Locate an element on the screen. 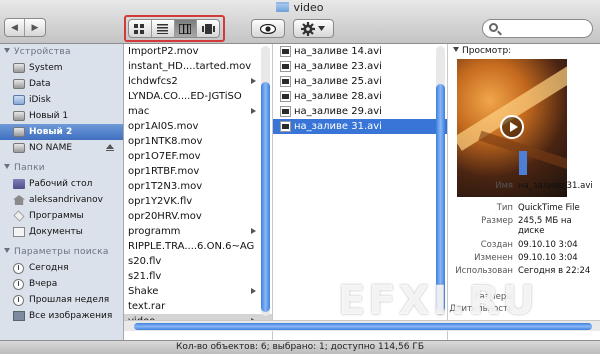 The height and width of the screenshot is (354, 600). list-item: на_заливе 23.avi is located at coordinates (360, 66).